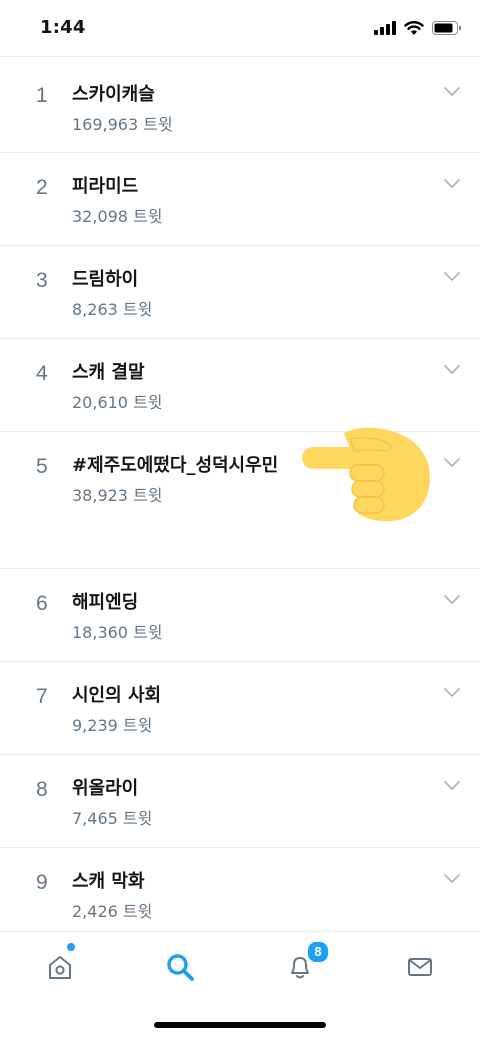 The image size is (480, 1040). I want to click on trend-tweet-count: 32,098 트윗, so click(117, 216).